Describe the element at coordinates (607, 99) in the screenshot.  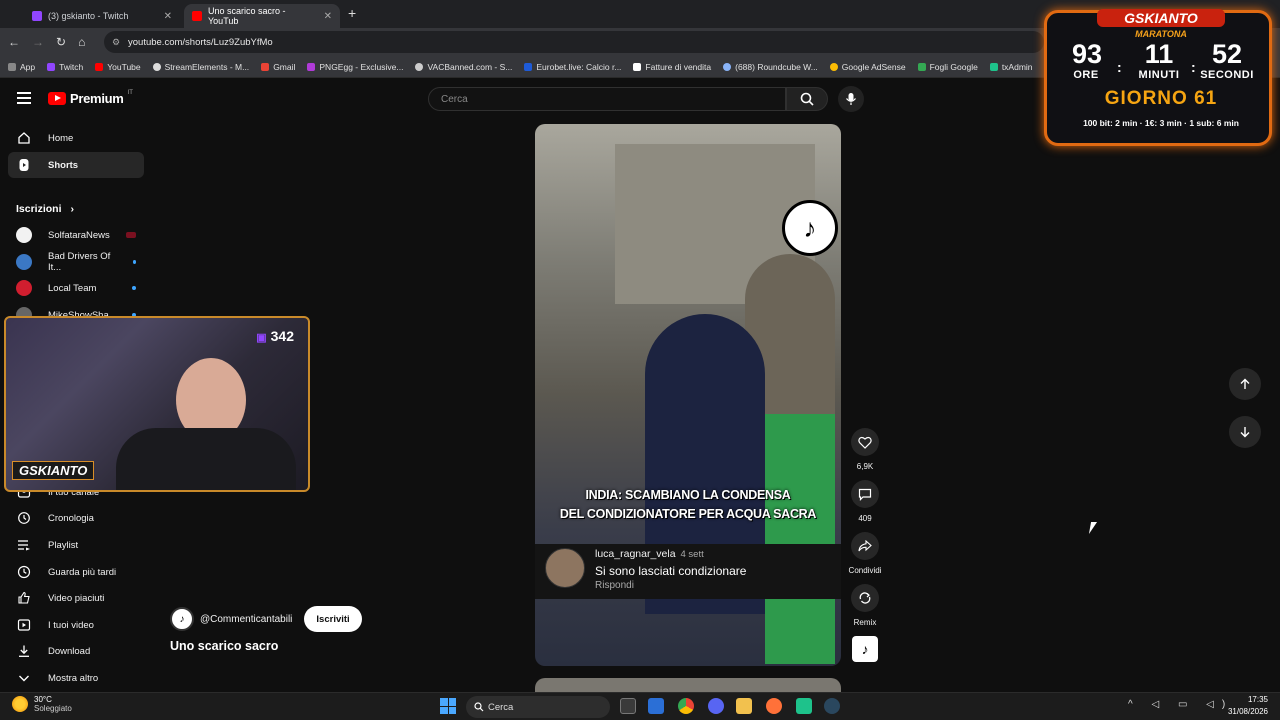
I see `search-input: Cerca` at that location.